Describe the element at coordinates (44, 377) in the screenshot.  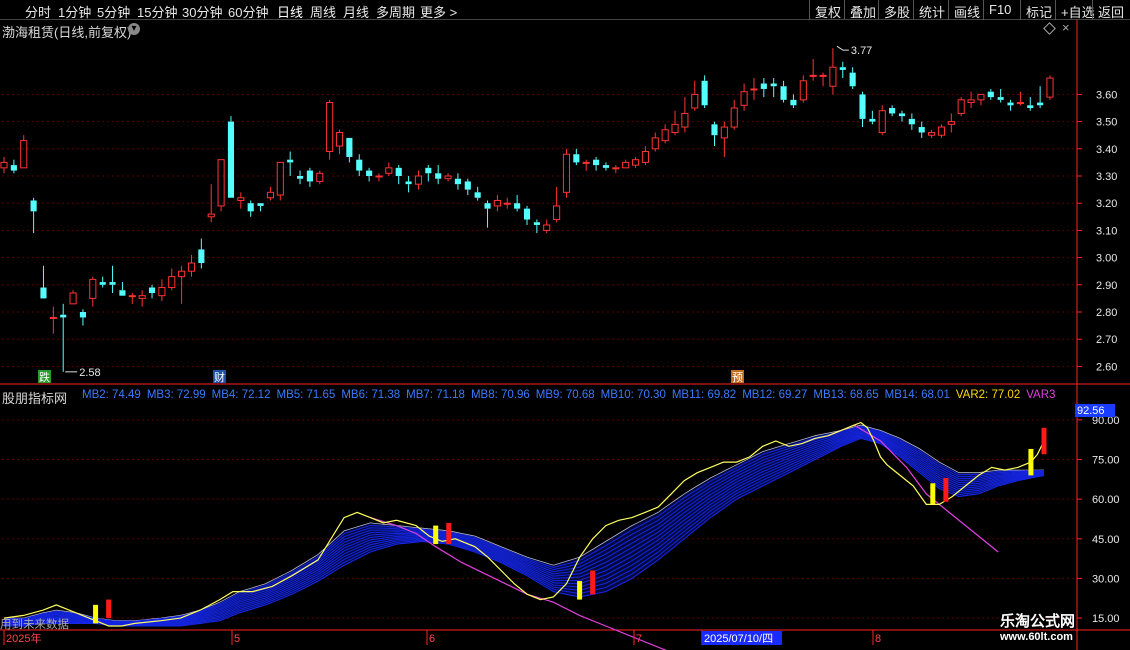
I see `event-marker-label-0: 跌` at that location.